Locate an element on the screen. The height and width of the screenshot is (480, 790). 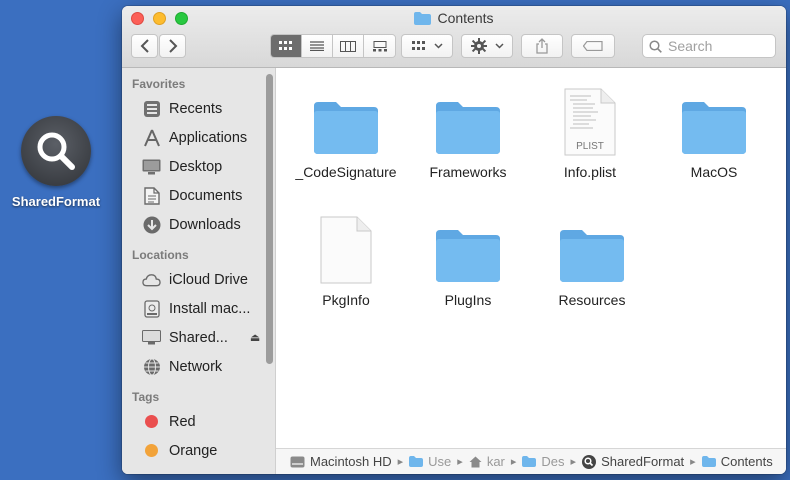
file-name: Resources is located at coordinates (592, 300).